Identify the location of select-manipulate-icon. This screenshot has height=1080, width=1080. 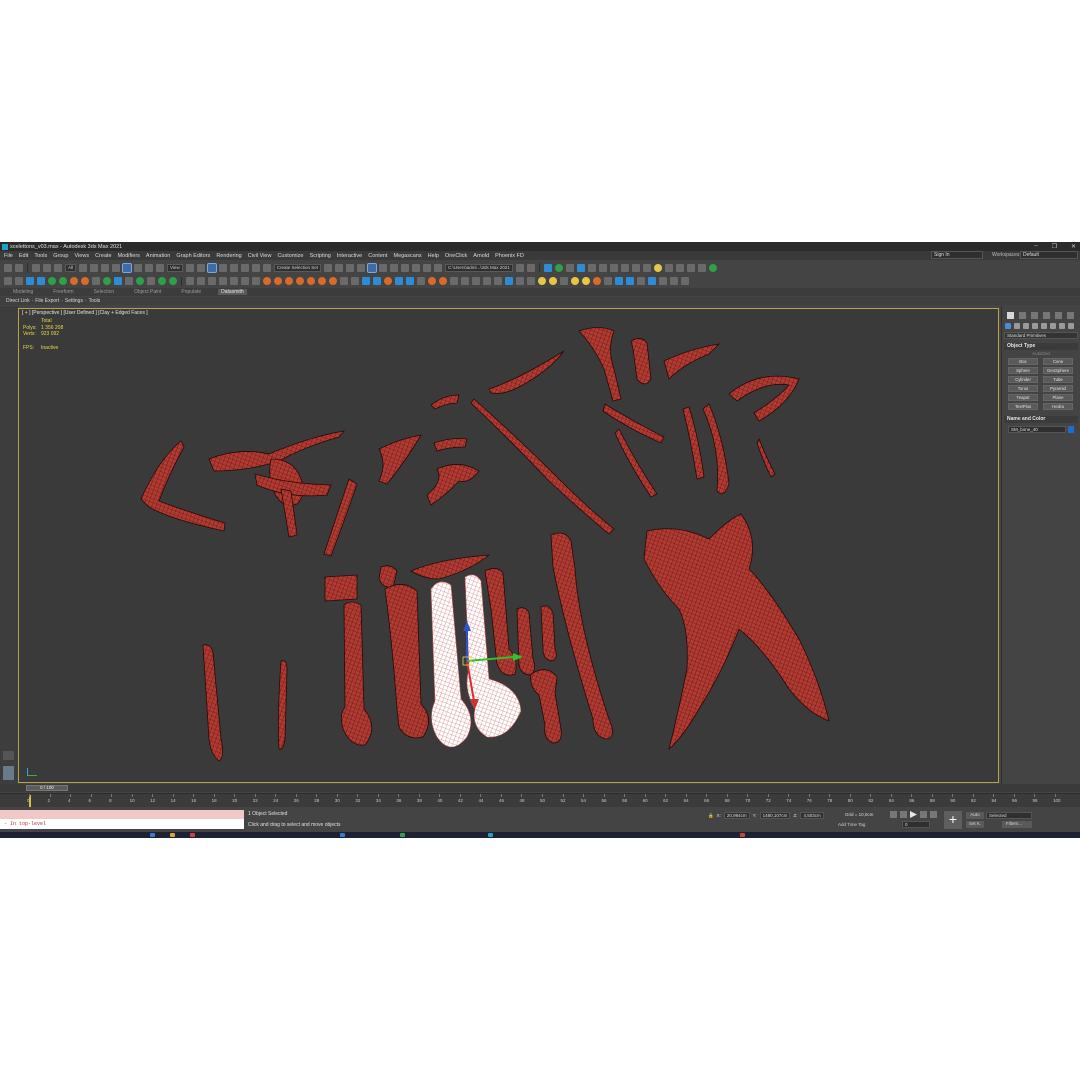
(200, 267).